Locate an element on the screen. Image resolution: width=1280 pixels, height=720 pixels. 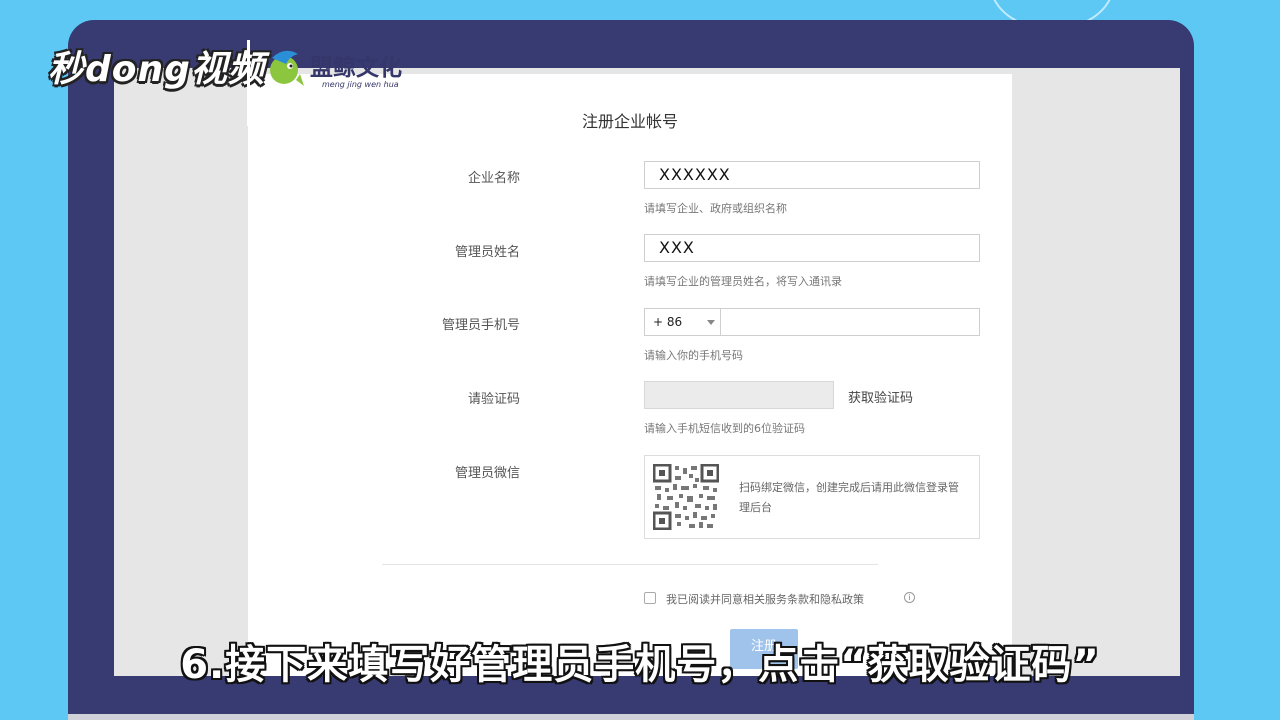
country-code-value: + 86 is located at coordinates (668, 322).